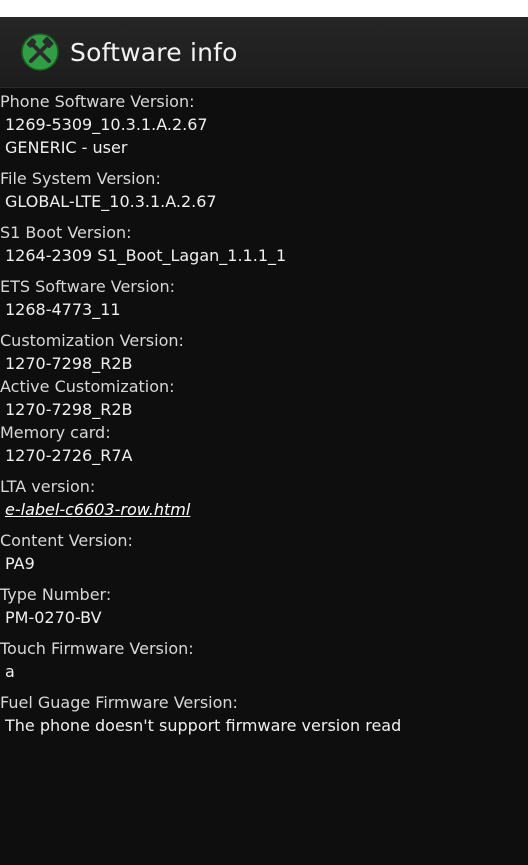 The height and width of the screenshot is (865, 528). Describe the element at coordinates (264, 606) in the screenshot. I see `info-item-type-number: Type Number: PM-0270-BV` at that location.